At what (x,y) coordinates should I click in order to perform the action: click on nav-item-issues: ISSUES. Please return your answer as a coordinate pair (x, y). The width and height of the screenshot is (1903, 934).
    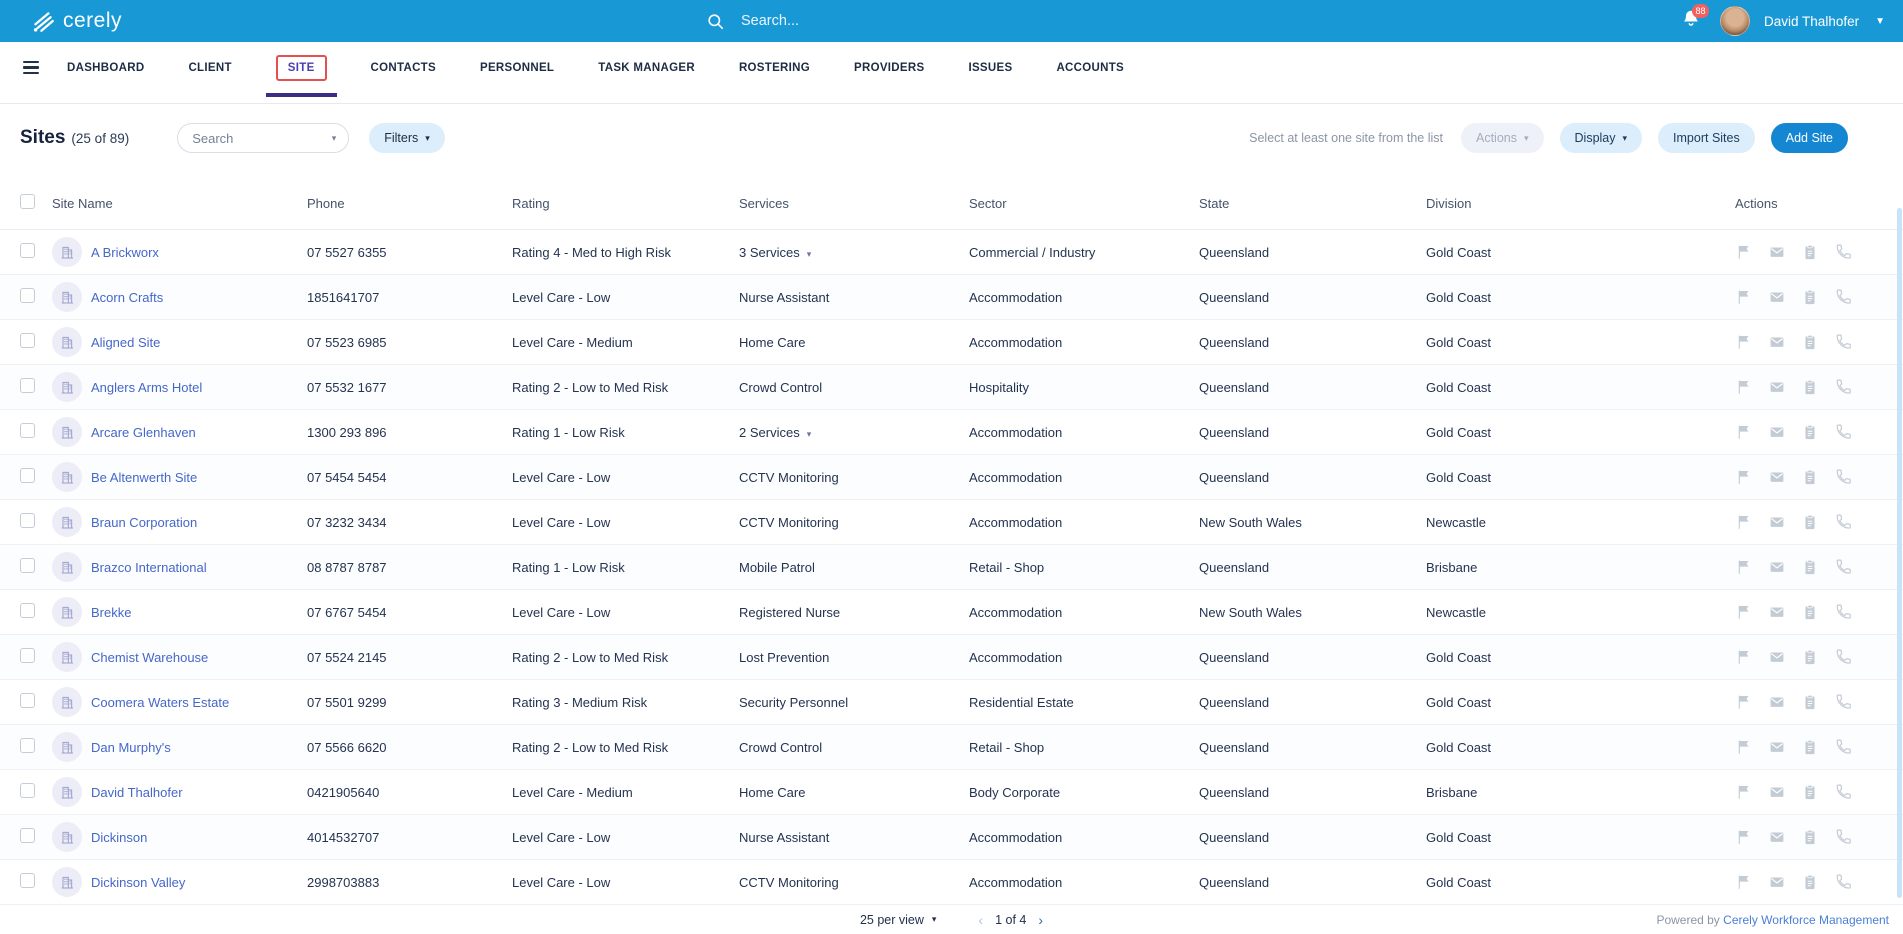
    Looking at the image, I should click on (990, 68).